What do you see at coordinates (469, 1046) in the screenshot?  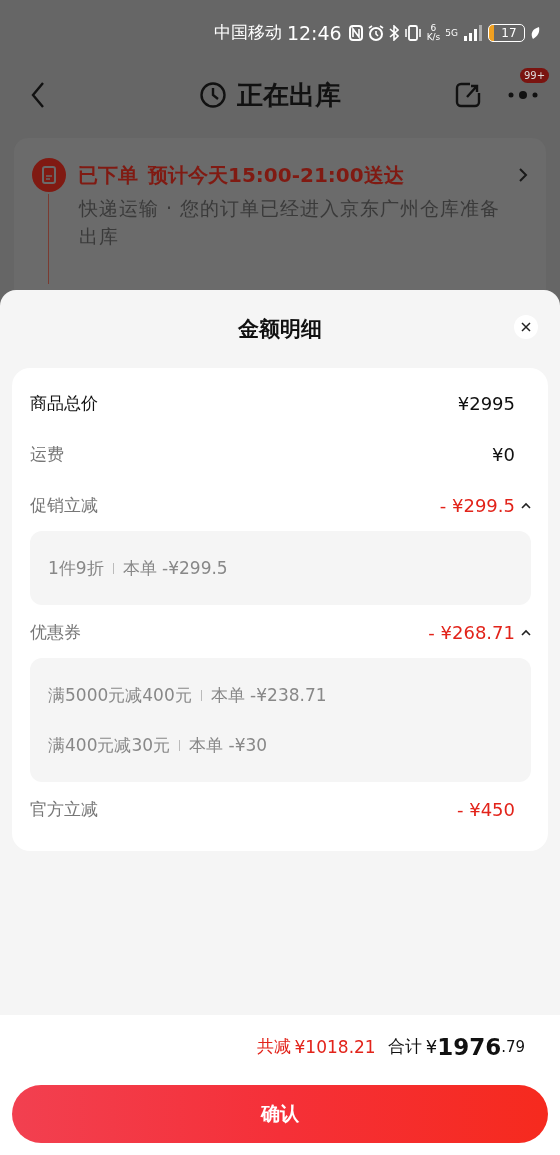 I see `total-amount: 1976` at bounding box center [469, 1046].